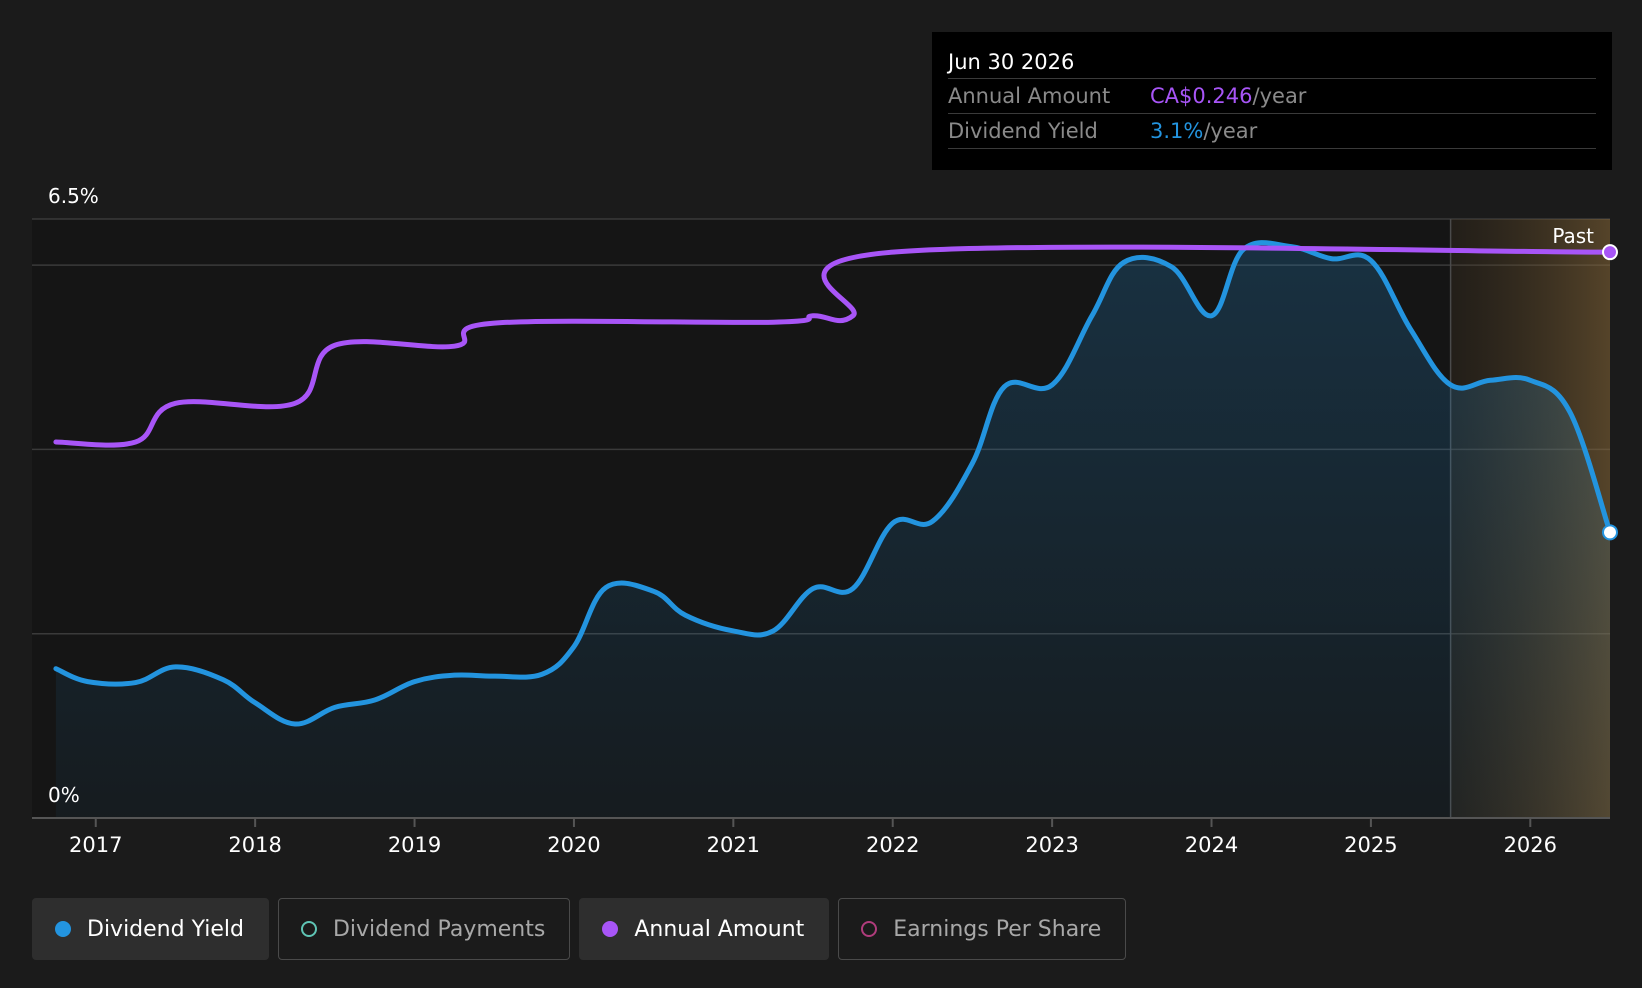 This screenshot has width=1642, height=988. I want to click on x-tick-label: 2022, so click(892, 845).